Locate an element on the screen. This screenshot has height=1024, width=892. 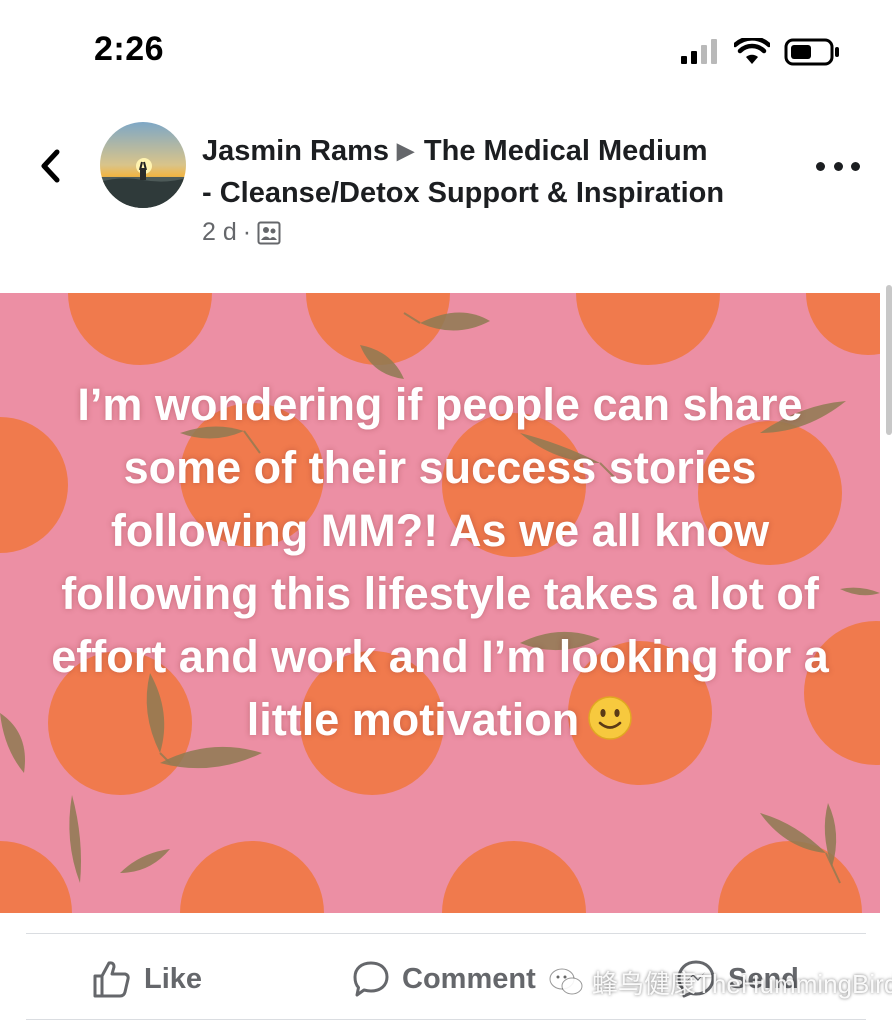
wifi-icon is located at coordinates (752, 51).